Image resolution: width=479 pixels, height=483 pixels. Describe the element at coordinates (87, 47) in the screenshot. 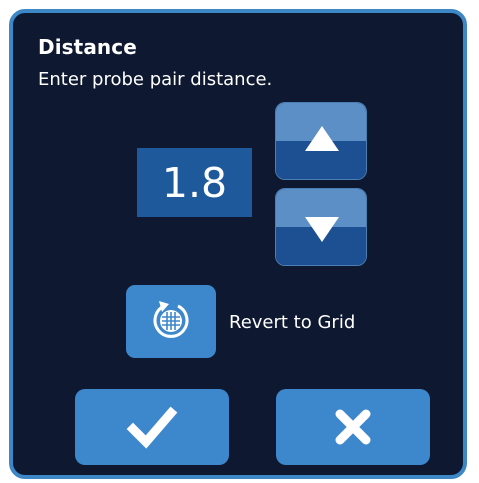

I see `dialog-title: Distance` at that location.